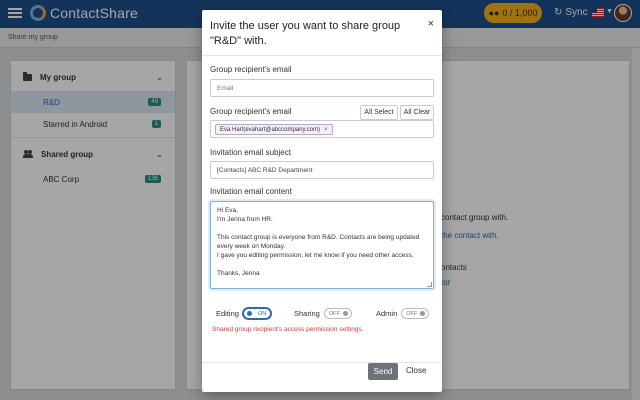 The width and height of the screenshot is (640, 400). What do you see at coordinates (387, 313) in the screenshot?
I see `admin-label: Admin` at bounding box center [387, 313].